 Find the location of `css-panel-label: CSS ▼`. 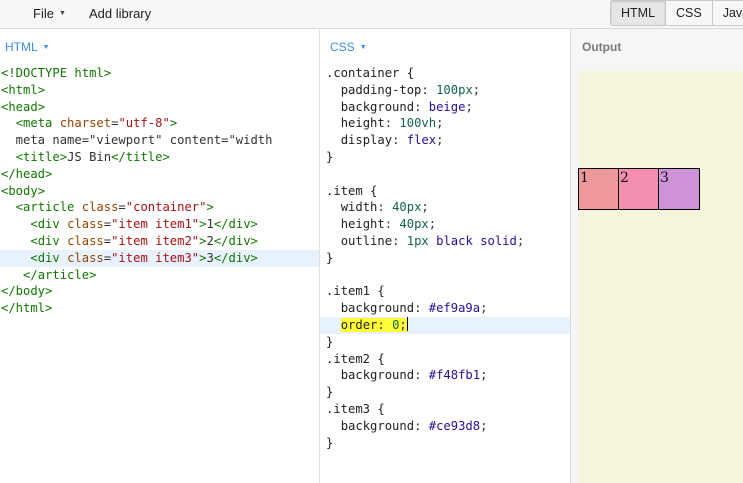

css-panel-label: CSS ▼ is located at coordinates (348, 47).